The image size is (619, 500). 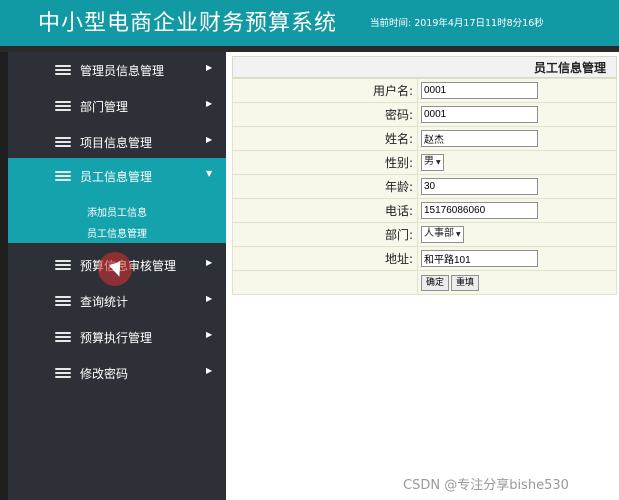 I want to click on form-row-age: 年龄:, so click(x=424, y=186).